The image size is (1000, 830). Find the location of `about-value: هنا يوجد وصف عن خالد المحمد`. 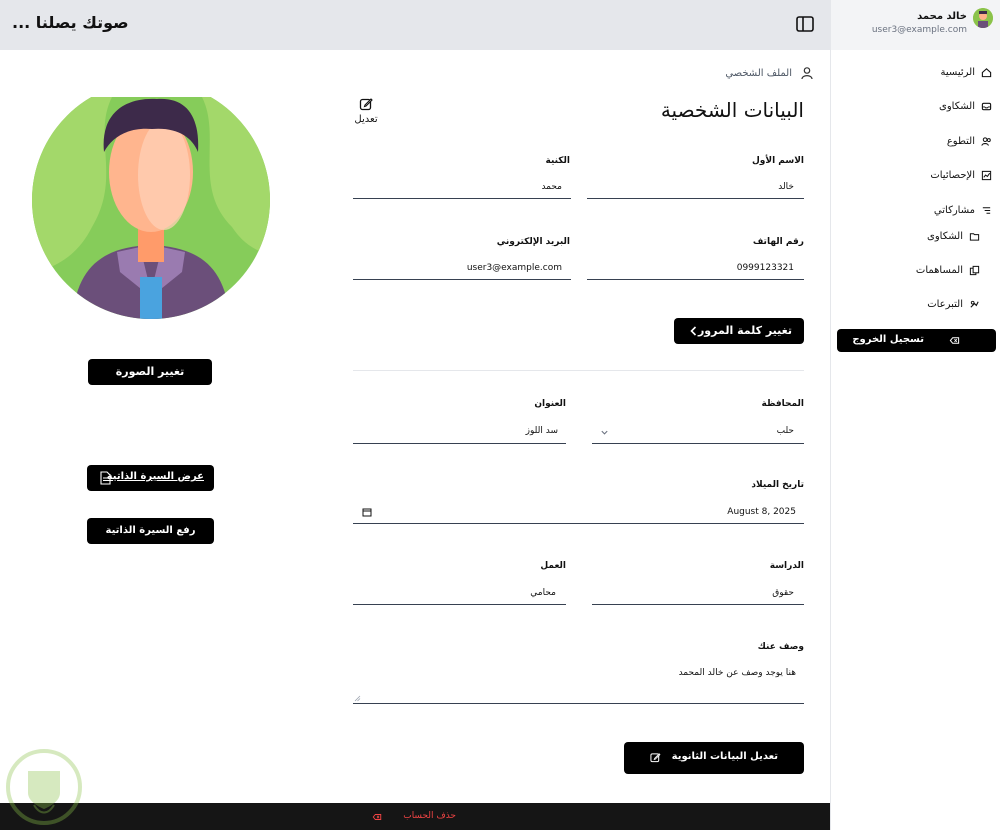

about-value: هنا يوجد وصف عن خالد المحمد is located at coordinates (737, 673).